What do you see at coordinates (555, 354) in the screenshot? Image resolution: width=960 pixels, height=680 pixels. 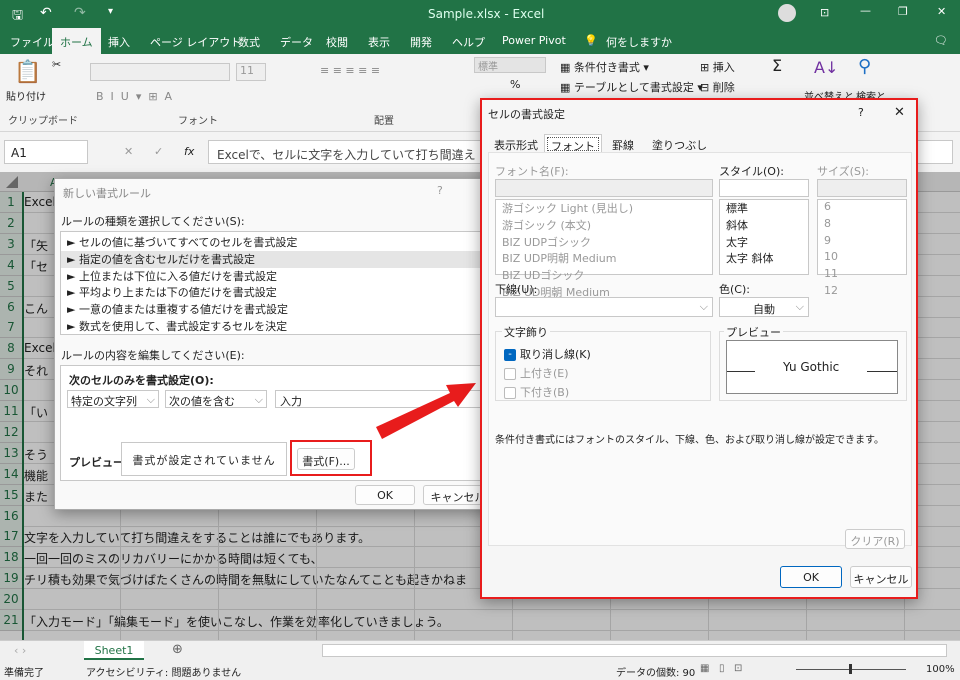 I see `strikethrough-label: 取り消し線(K)` at bounding box center [555, 354].